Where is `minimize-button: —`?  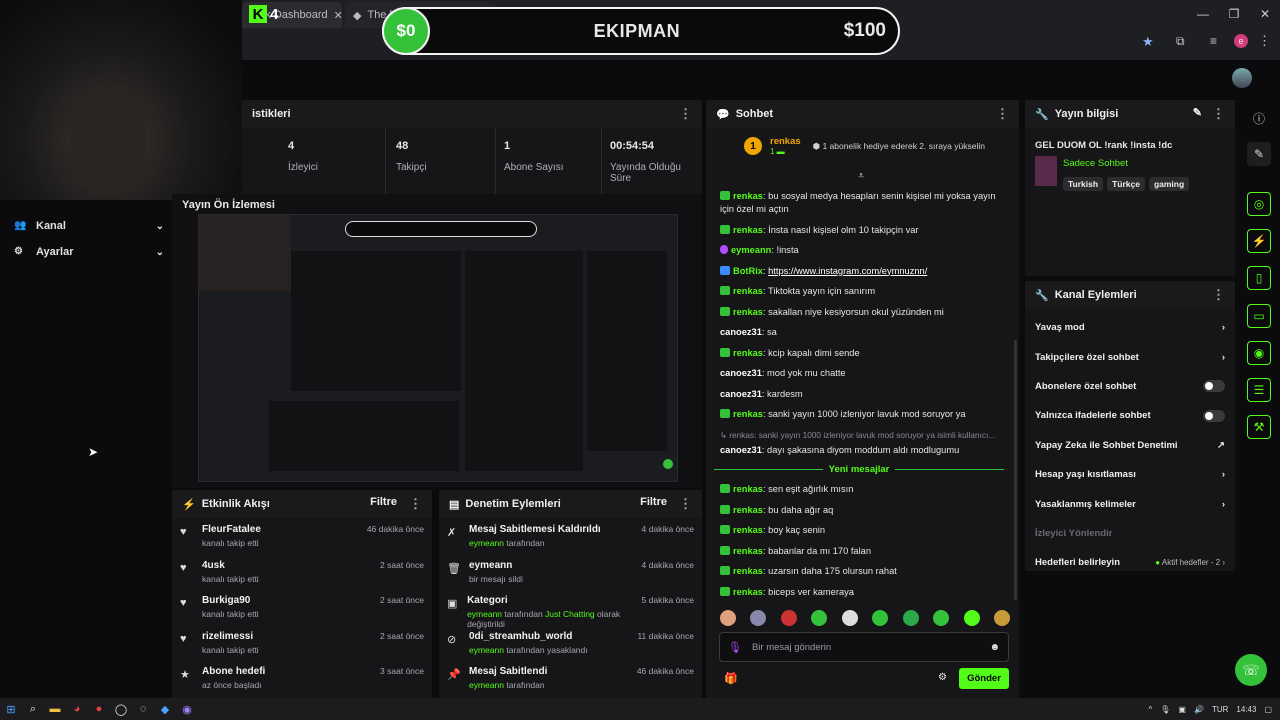 minimize-button: — is located at coordinates (1203, 14).